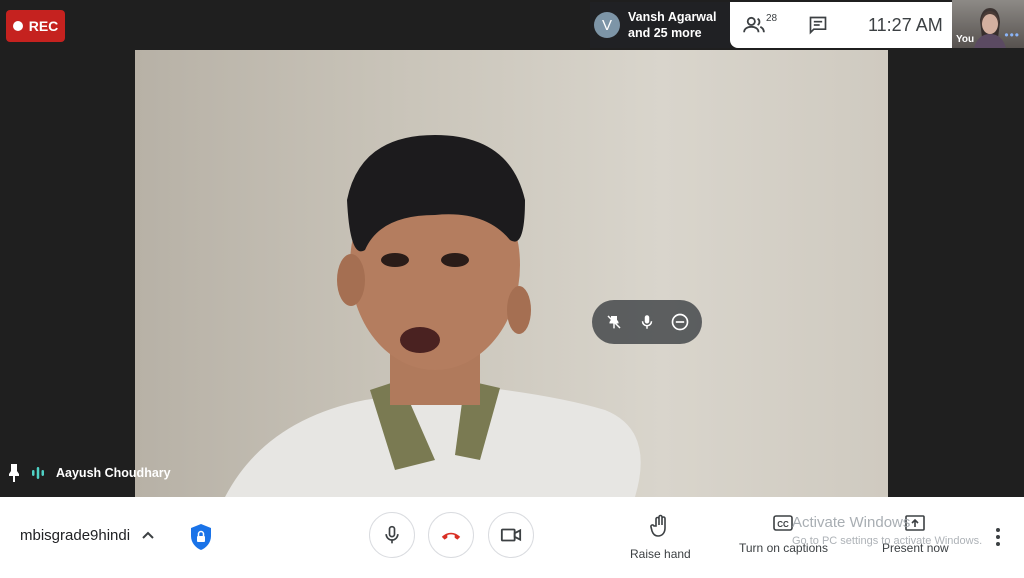 The width and height of the screenshot is (1024, 578). What do you see at coordinates (660, 554) in the screenshot?
I see `raise-hand-label: Raise hand` at bounding box center [660, 554].